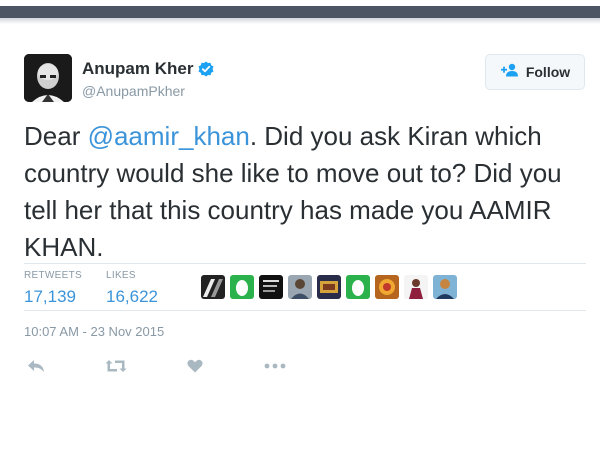 The width and height of the screenshot is (600, 450). I want to click on display-name: Anupam Kher, so click(137, 69).